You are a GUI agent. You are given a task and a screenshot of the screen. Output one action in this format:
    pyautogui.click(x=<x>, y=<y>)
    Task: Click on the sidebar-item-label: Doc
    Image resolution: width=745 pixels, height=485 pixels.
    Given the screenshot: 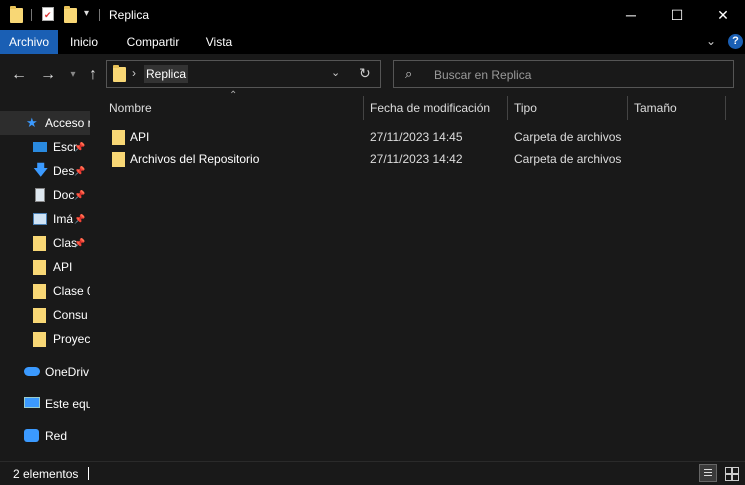 What is the action you would take?
    pyautogui.click(x=64, y=195)
    